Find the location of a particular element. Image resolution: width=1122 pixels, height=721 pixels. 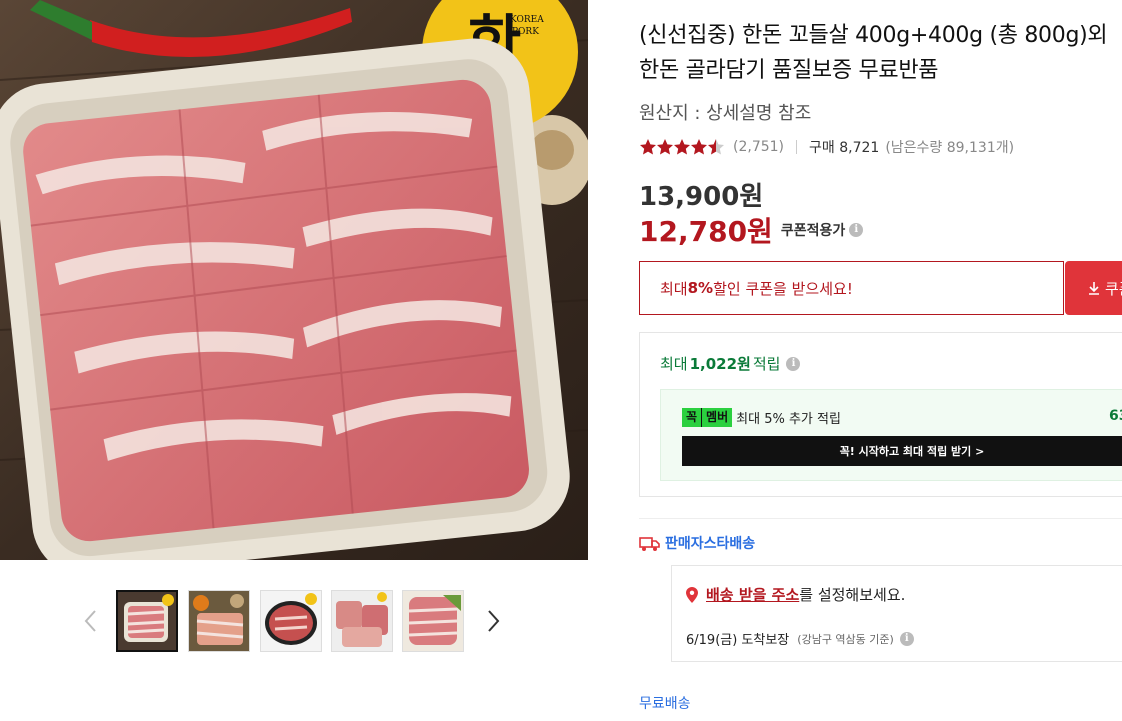

reward-title: 최대 1,022원 적립 i is located at coordinates (730, 363).